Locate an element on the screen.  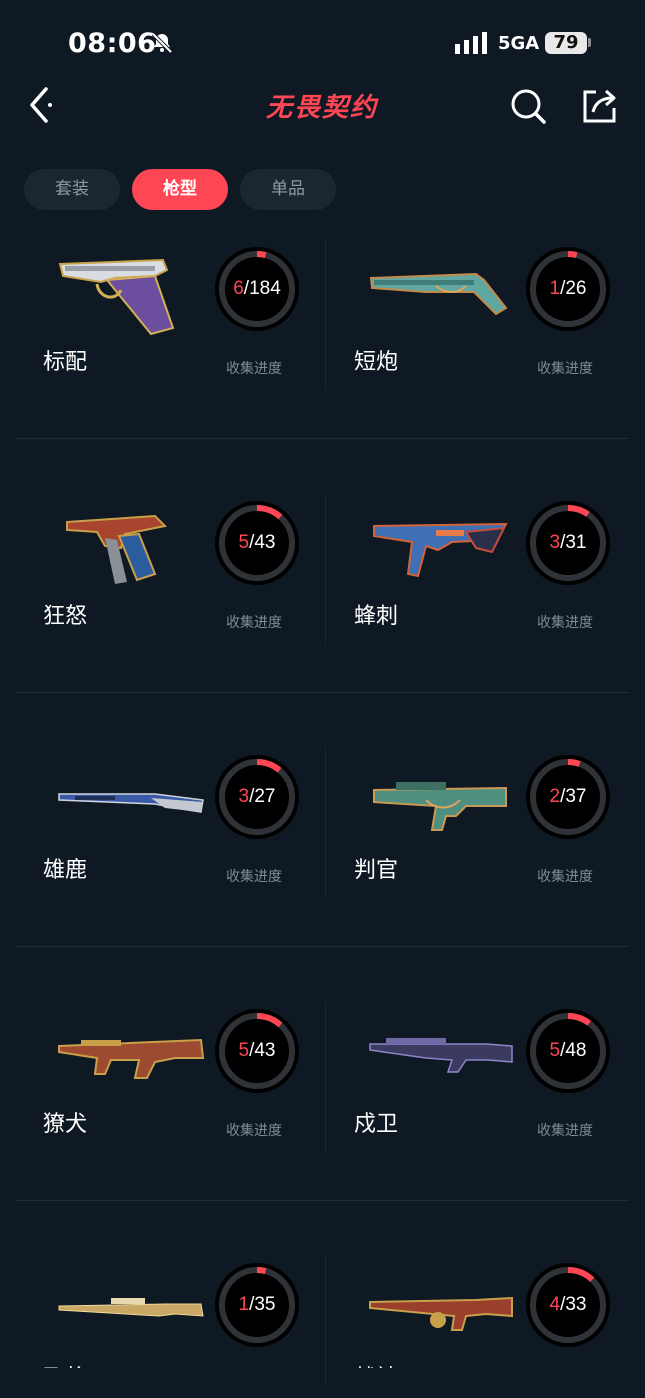
weapon-name: 判官 is located at coordinates (376, 870).